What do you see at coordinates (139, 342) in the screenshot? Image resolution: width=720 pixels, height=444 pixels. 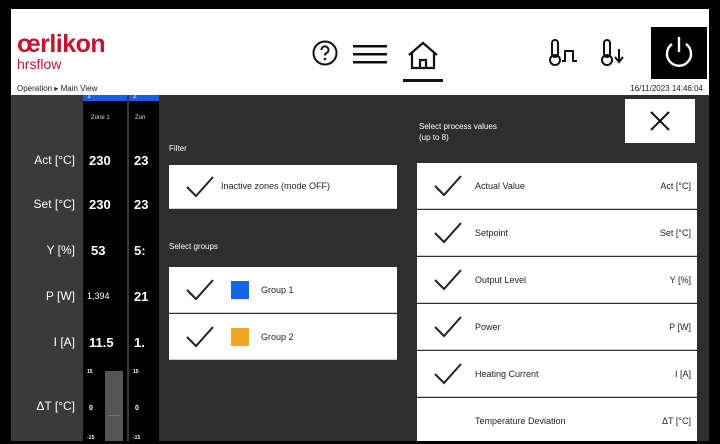 I see `zone-i: 1.` at bounding box center [139, 342].